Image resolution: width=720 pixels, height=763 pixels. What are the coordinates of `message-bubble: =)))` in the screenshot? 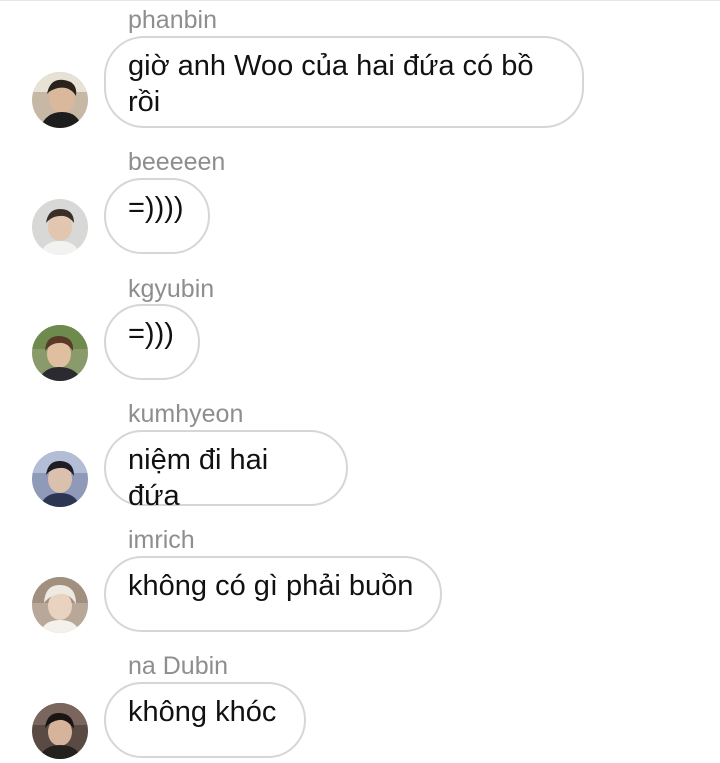 It's located at (152, 342).